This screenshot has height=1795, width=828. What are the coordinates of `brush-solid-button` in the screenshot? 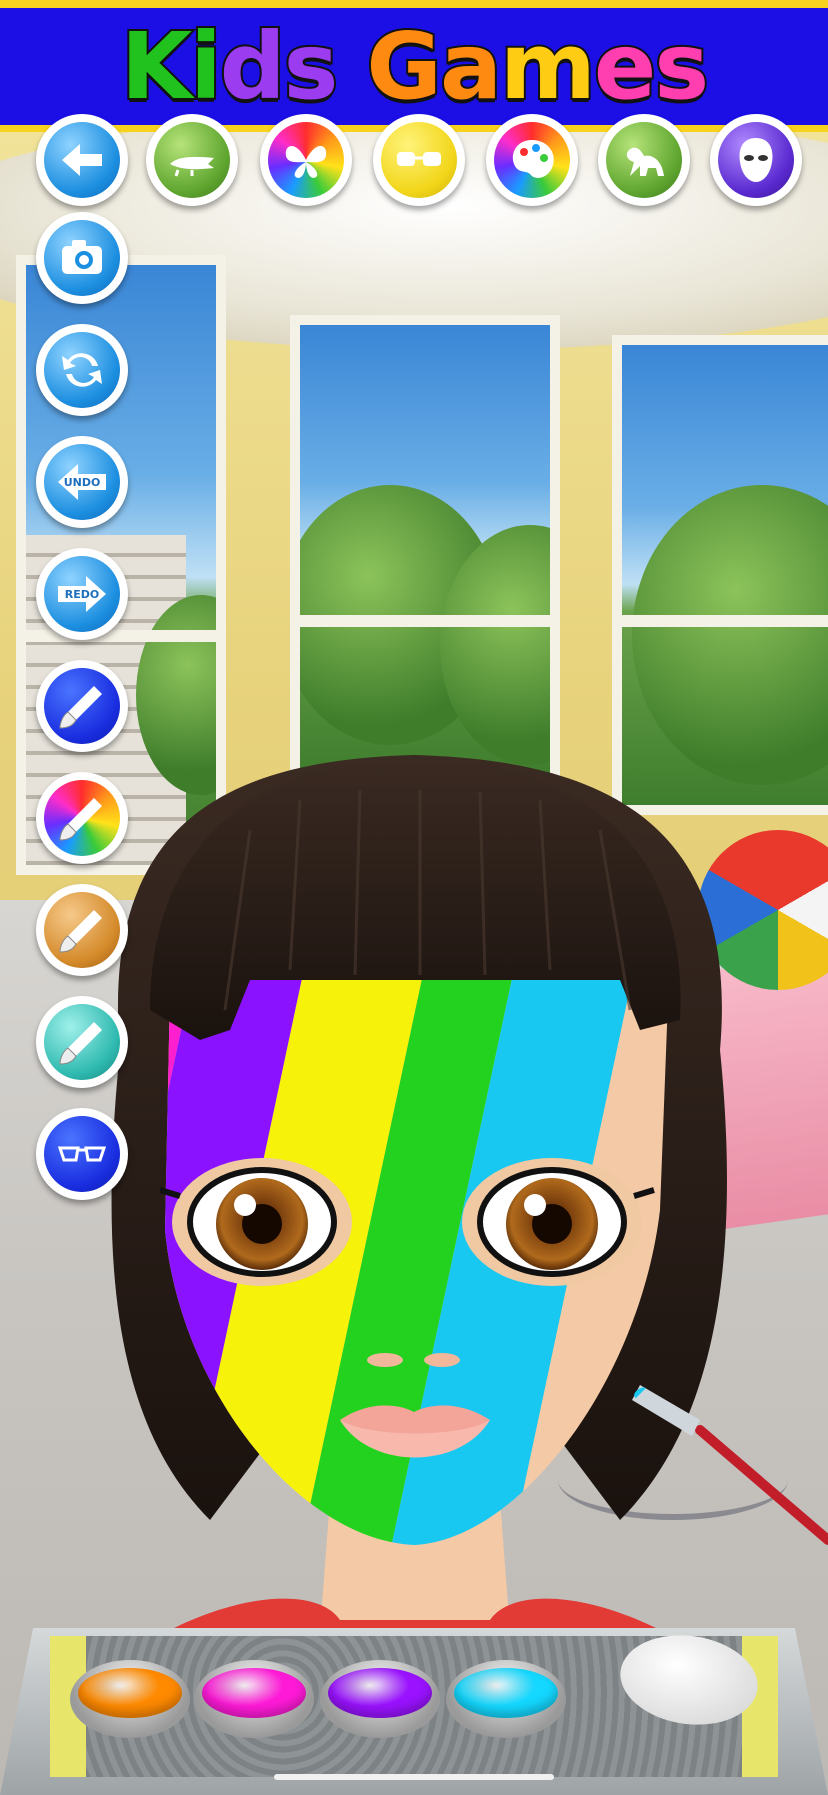 It's located at (82, 706).